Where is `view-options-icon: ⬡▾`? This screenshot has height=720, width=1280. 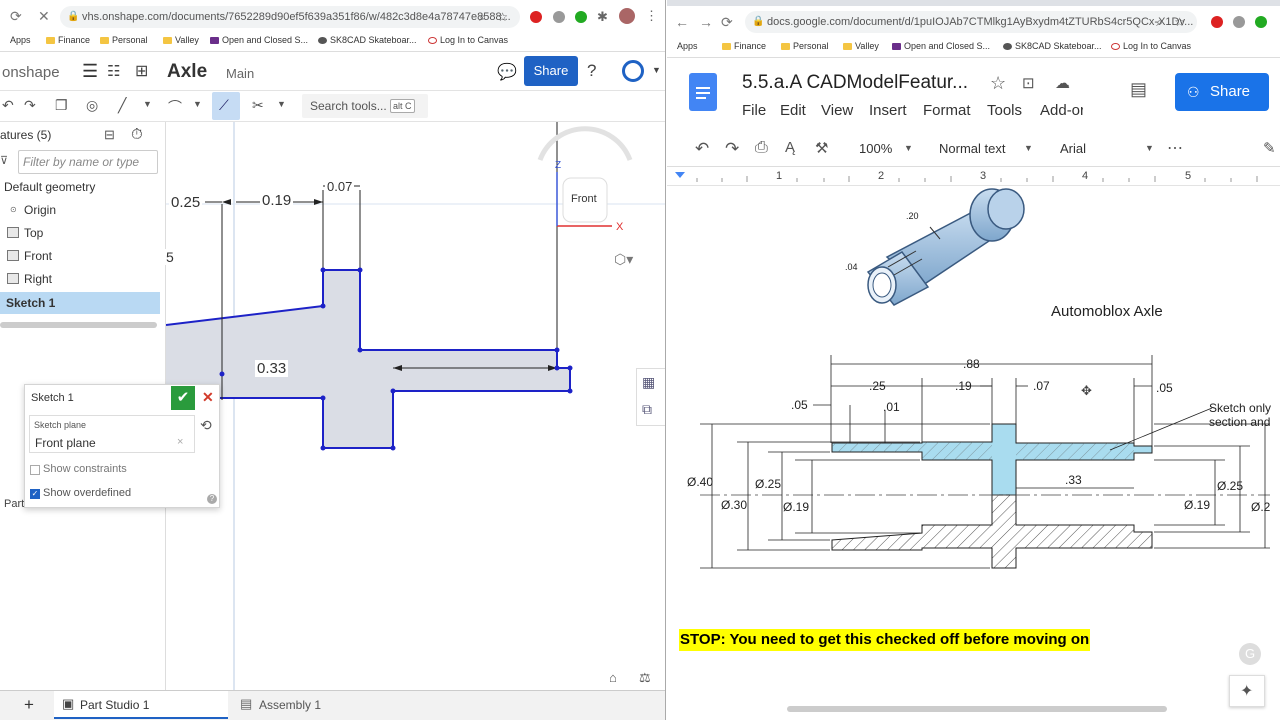
view-options-icon: ⬡▾ is located at coordinates (623, 259).